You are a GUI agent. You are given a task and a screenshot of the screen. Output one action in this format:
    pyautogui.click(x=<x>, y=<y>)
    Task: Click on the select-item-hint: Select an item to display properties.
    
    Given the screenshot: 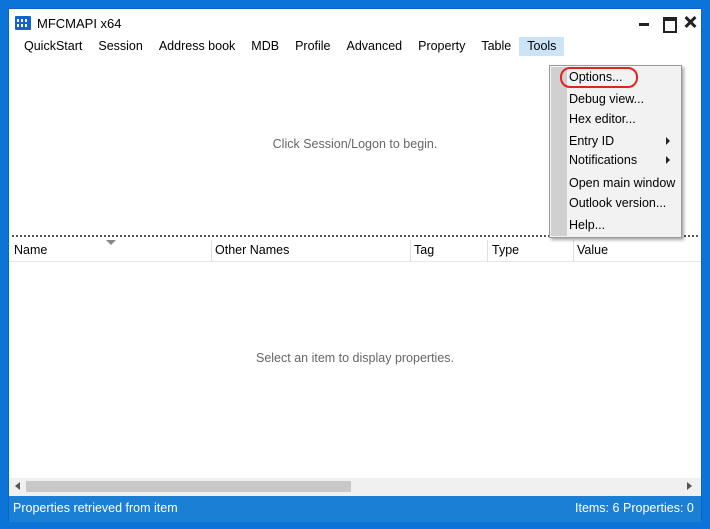 What is the action you would take?
    pyautogui.click(x=355, y=358)
    